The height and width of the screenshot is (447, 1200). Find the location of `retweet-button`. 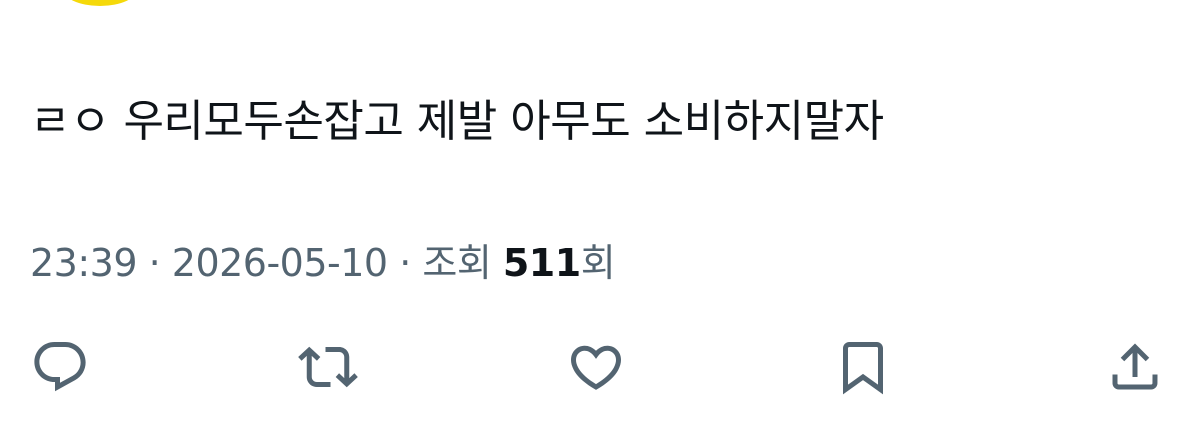

retweet-button is located at coordinates (328, 367).